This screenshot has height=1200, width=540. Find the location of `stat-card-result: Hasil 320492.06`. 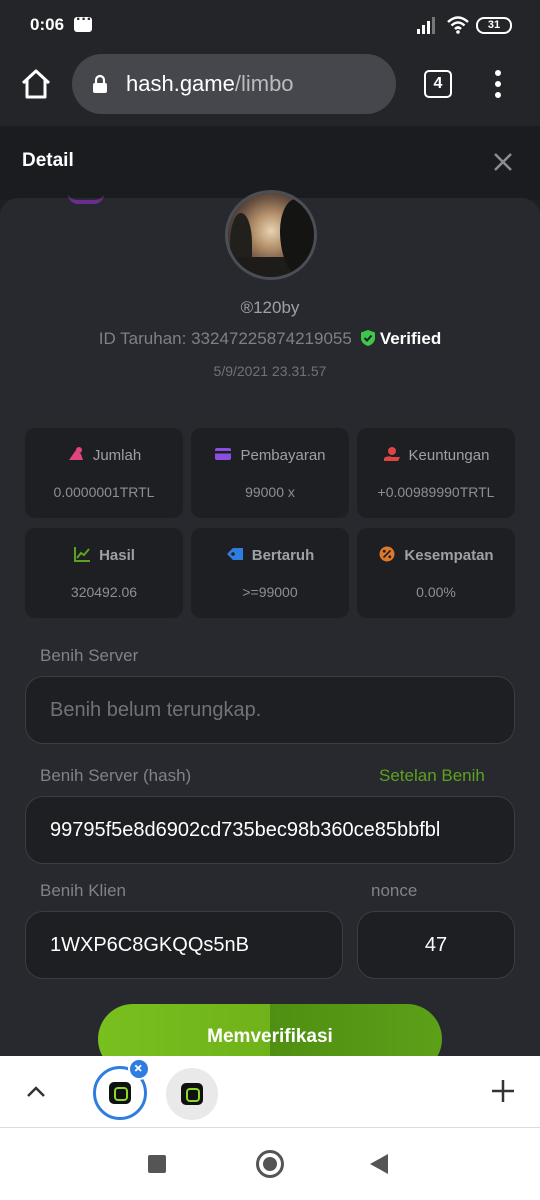

stat-card-result: Hasil 320492.06 is located at coordinates (104, 573).